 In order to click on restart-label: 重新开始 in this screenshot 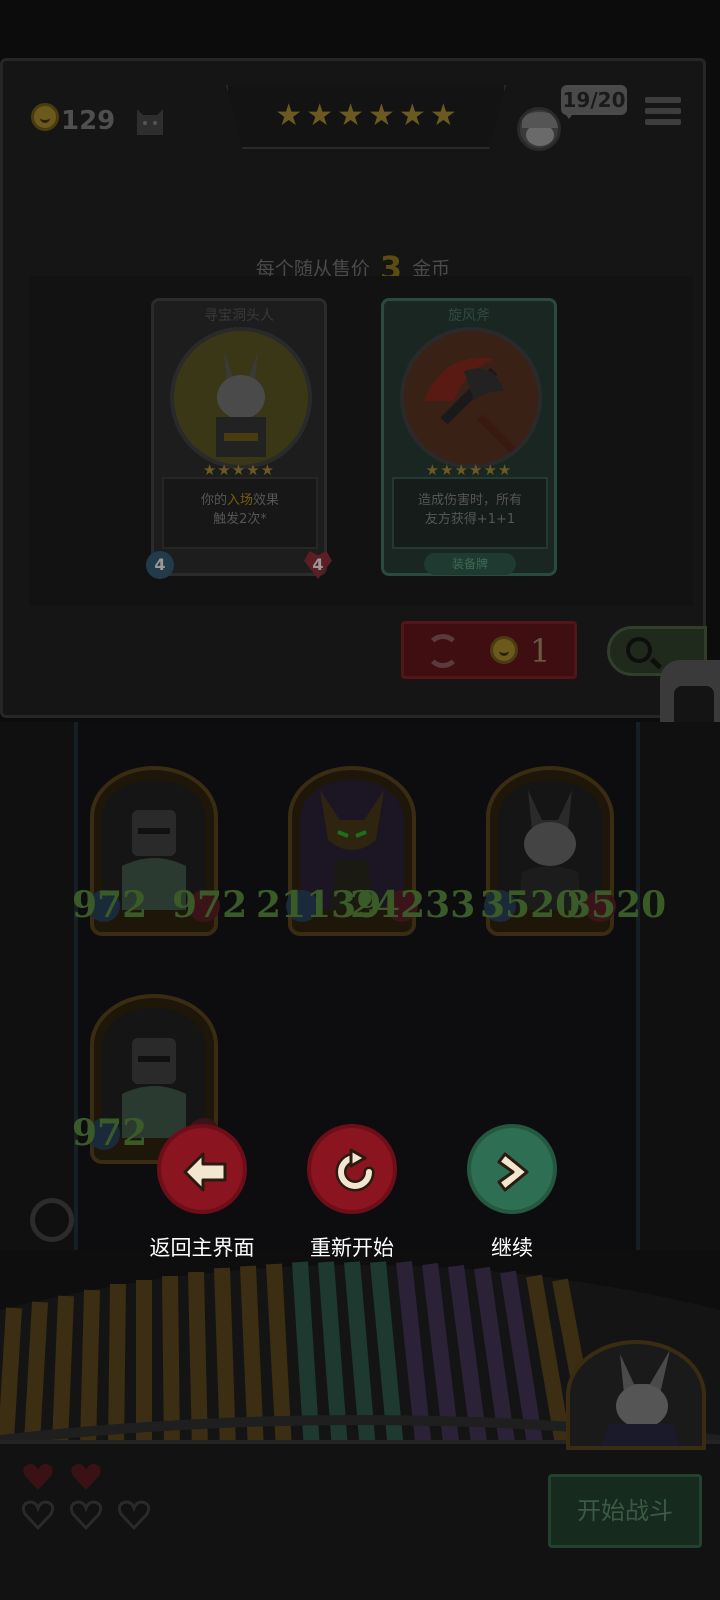, I will do `click(352, 1247)`.